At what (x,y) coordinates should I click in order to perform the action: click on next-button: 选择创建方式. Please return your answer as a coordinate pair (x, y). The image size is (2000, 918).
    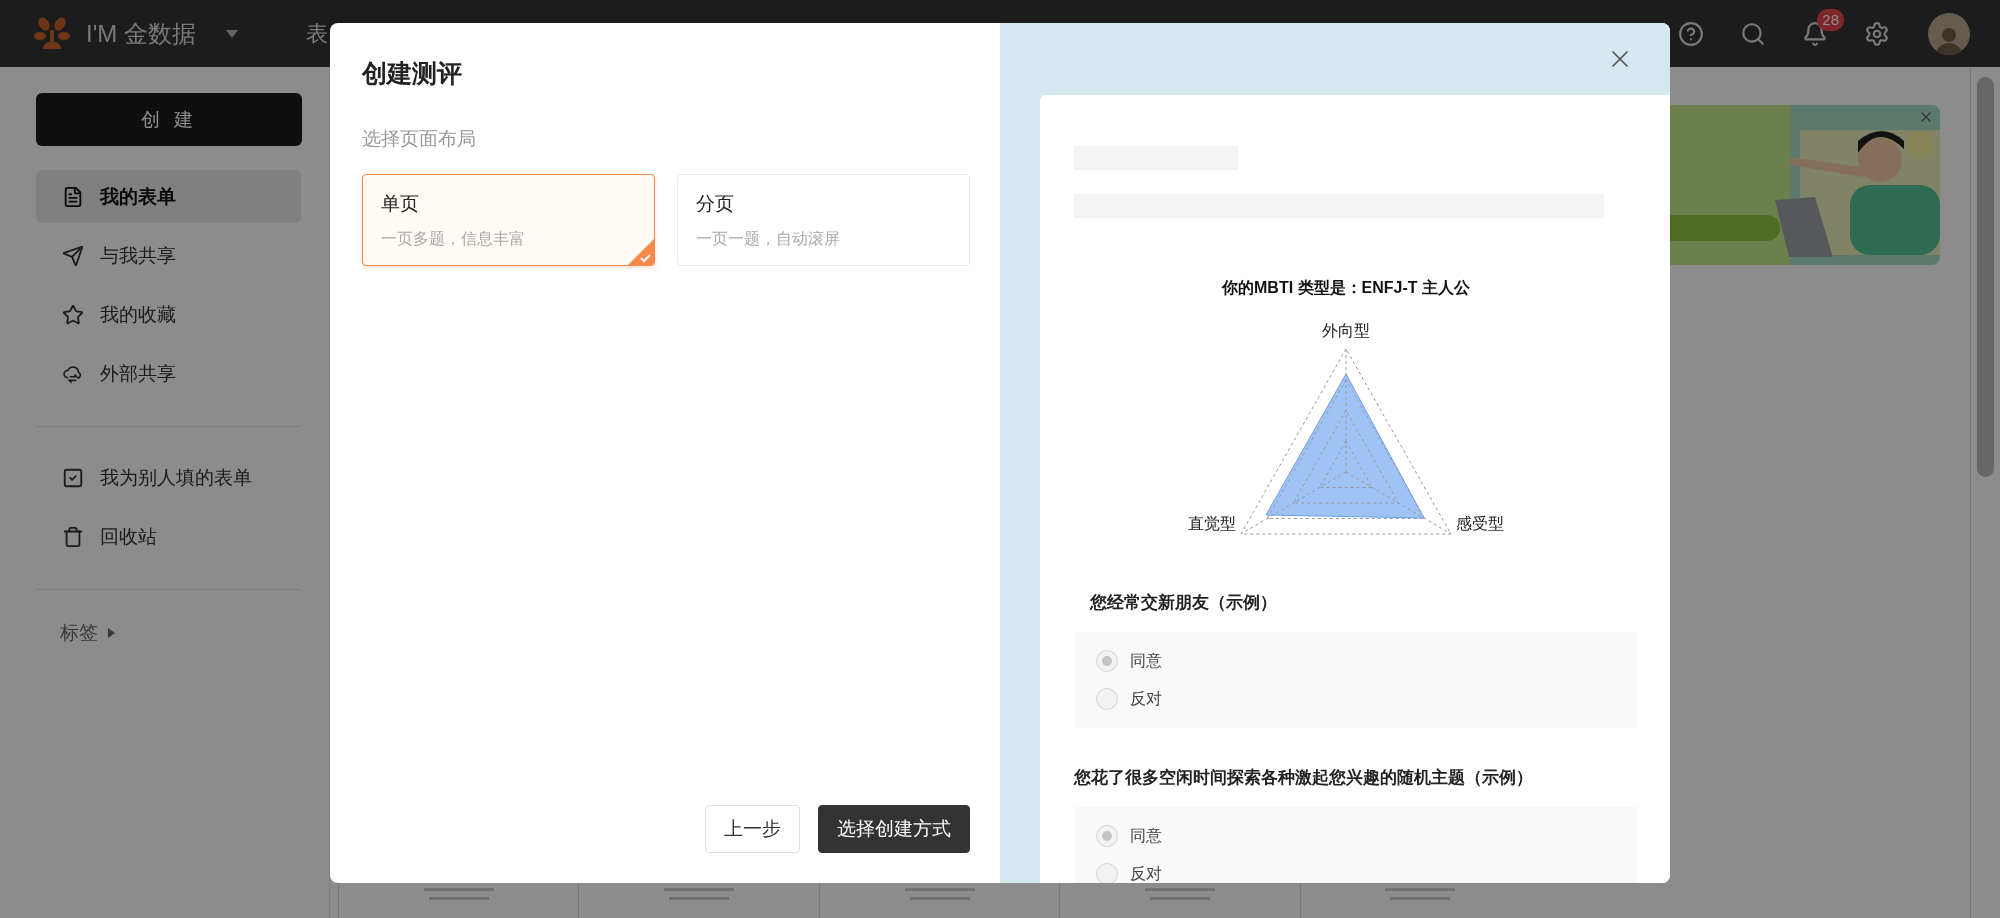
    Looking at the image, I should click on (894, 829).